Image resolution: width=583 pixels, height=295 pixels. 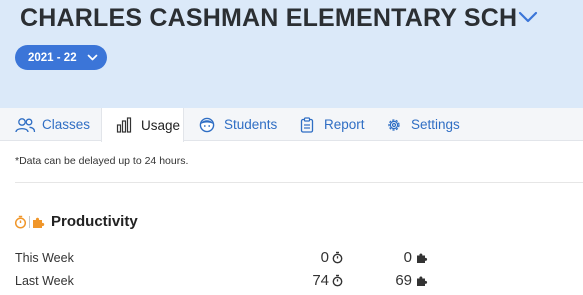 What do you see at coordinates (52, 57) in the screenshot?
I see `school-year-label: 2021 - 22` at bounding box center [52, 57].